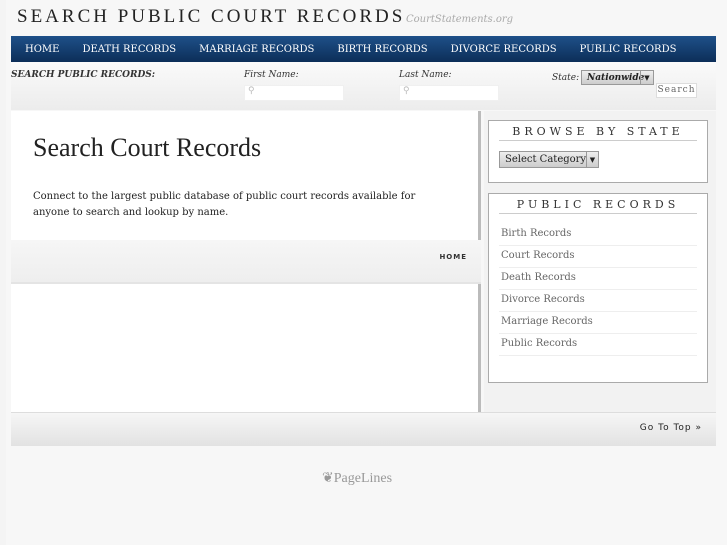  Describe the element at coordinates (453, 257) in the screenshot. I see `breadcrumb-home: HOME` at that location.